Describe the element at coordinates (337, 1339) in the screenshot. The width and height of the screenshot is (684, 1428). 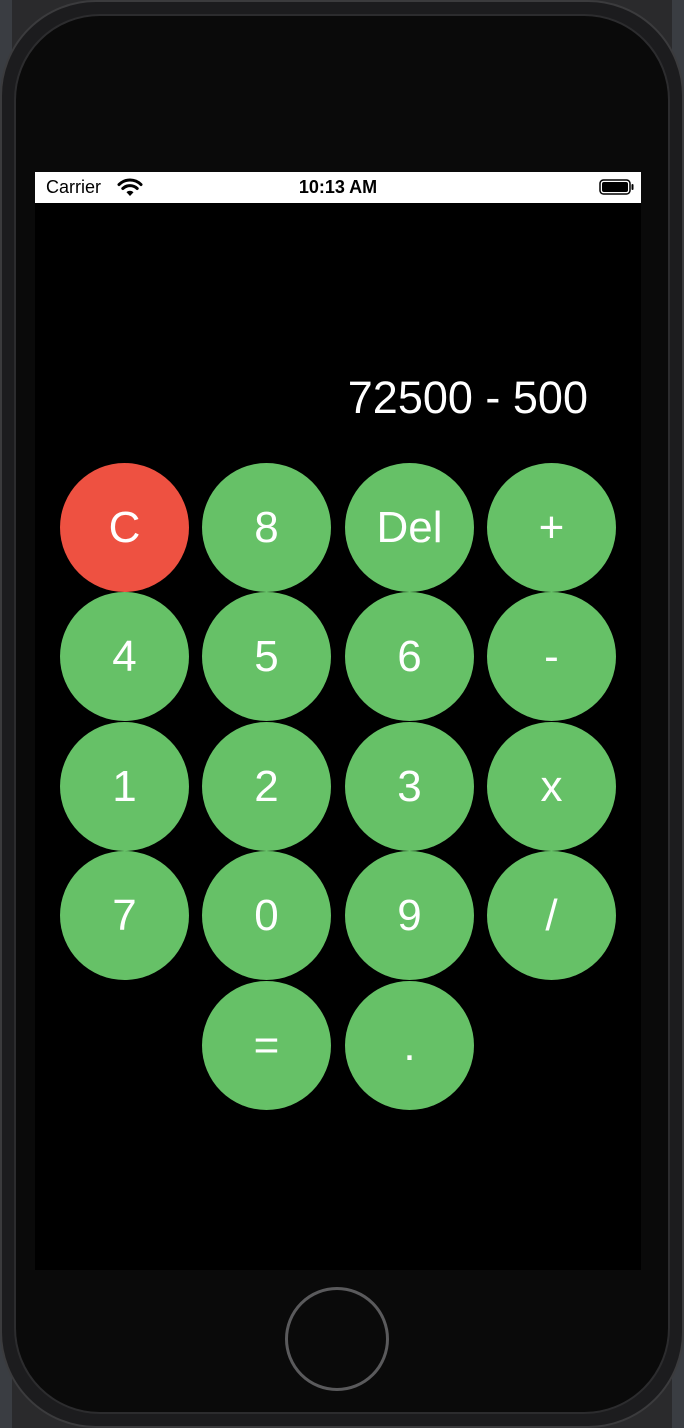
I see `home-button` at that location.